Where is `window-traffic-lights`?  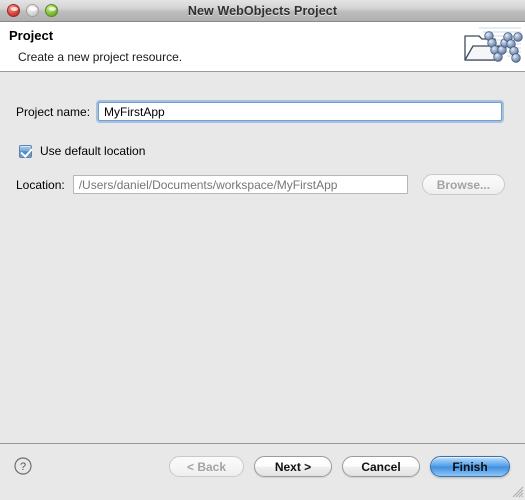
window-traffic-lights is located at coordinates (32, 10).